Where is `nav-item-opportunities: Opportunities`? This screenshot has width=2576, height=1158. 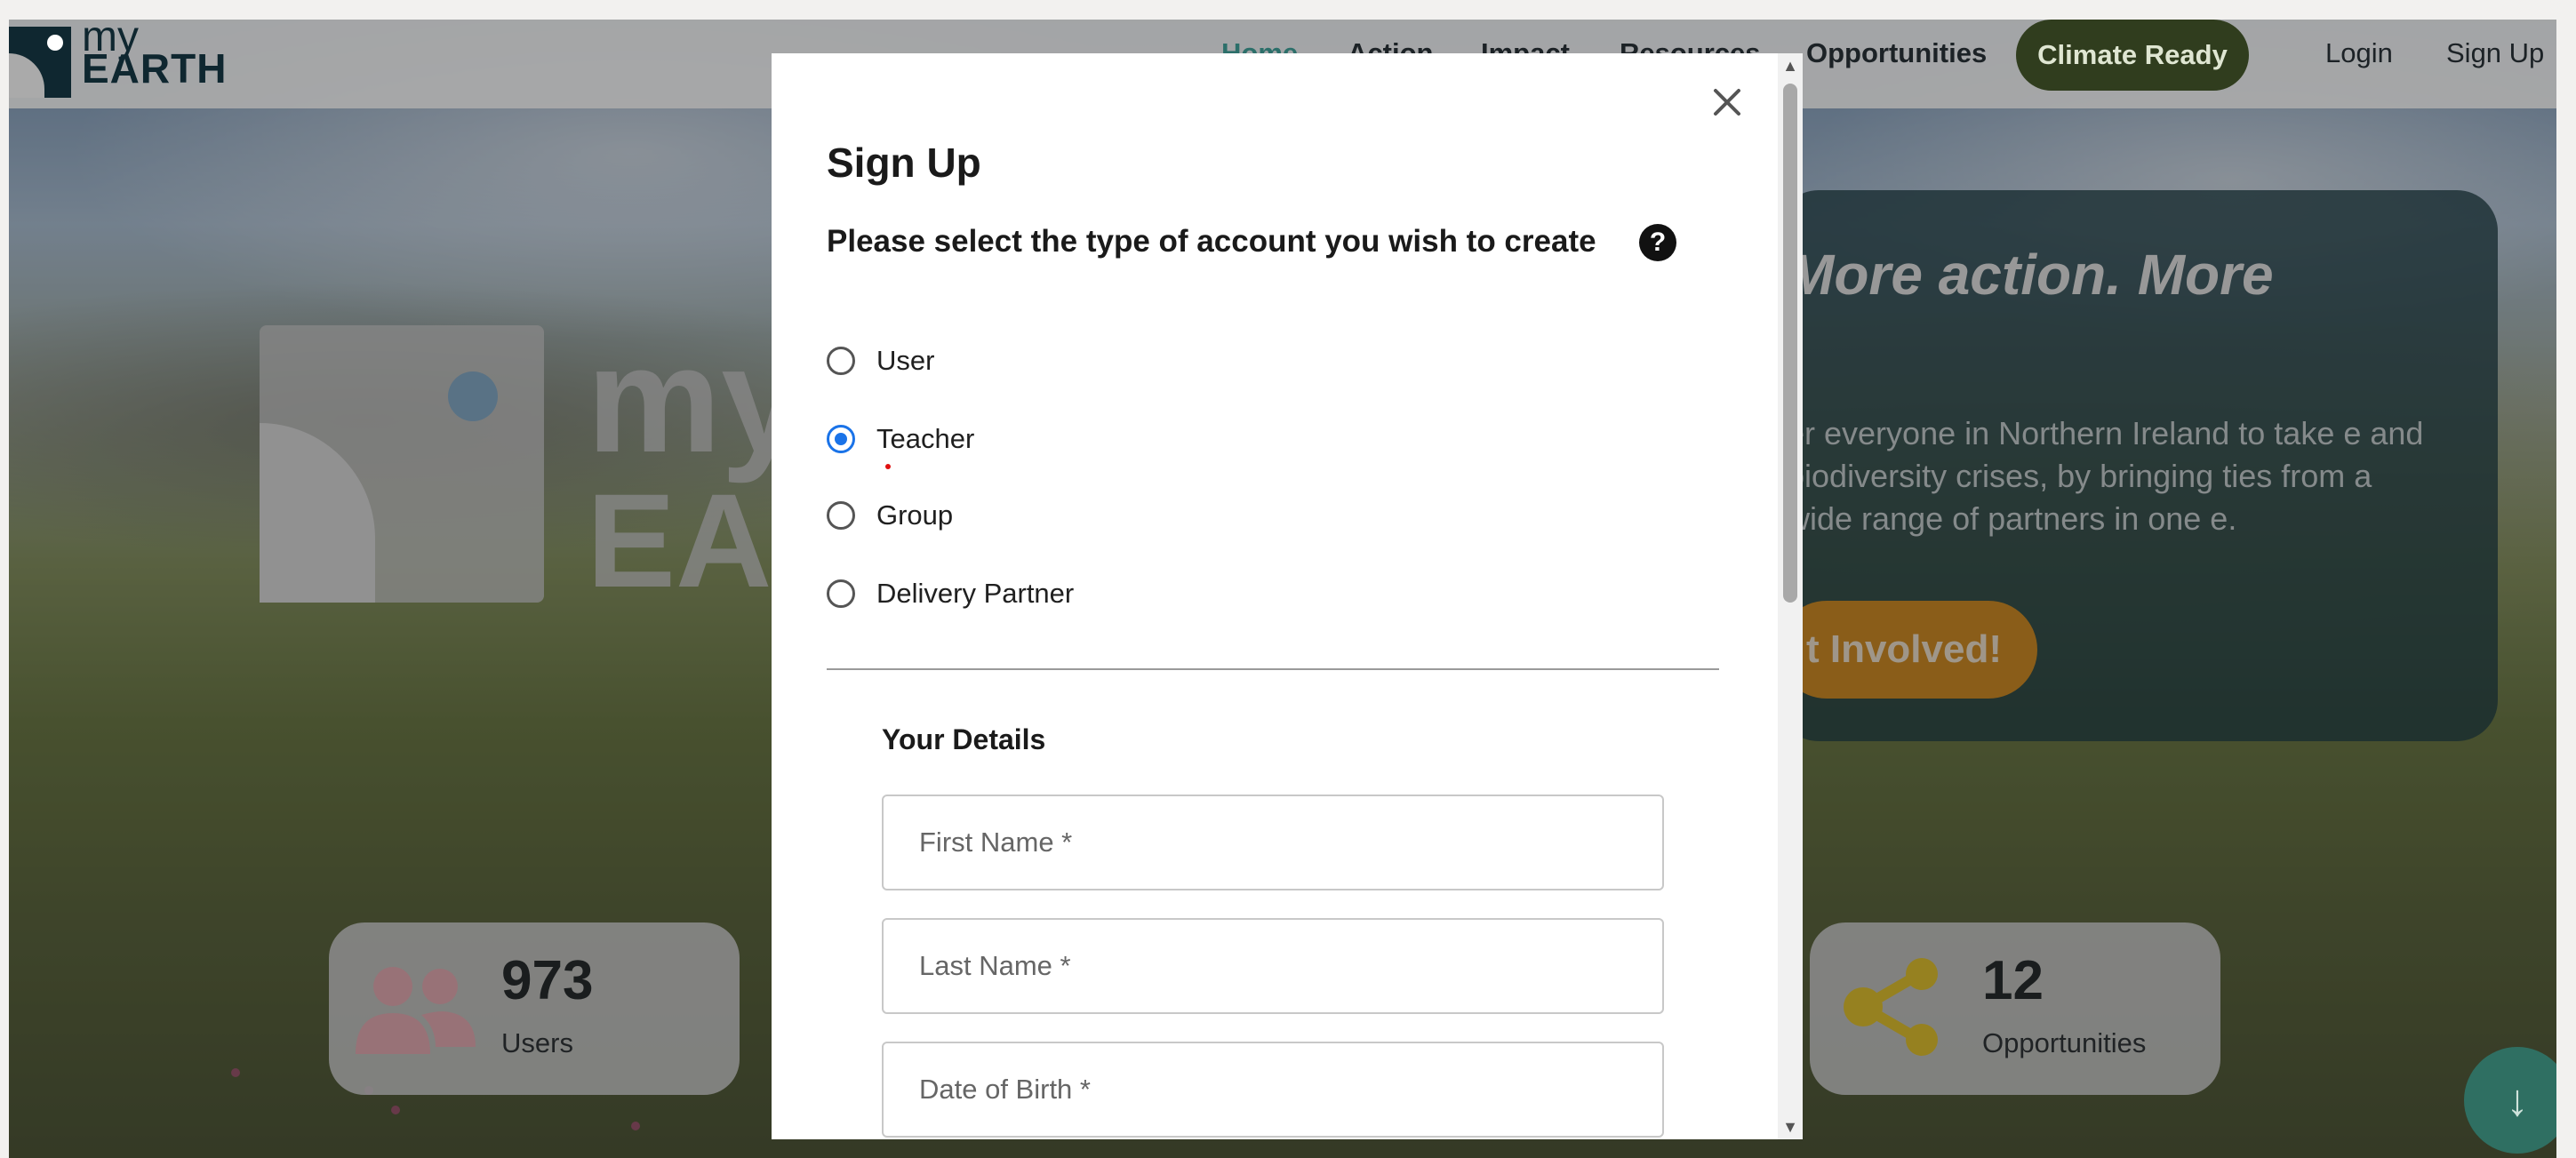
nav-item-opportunities: Opportunities is located at coordinates (1896, 53).